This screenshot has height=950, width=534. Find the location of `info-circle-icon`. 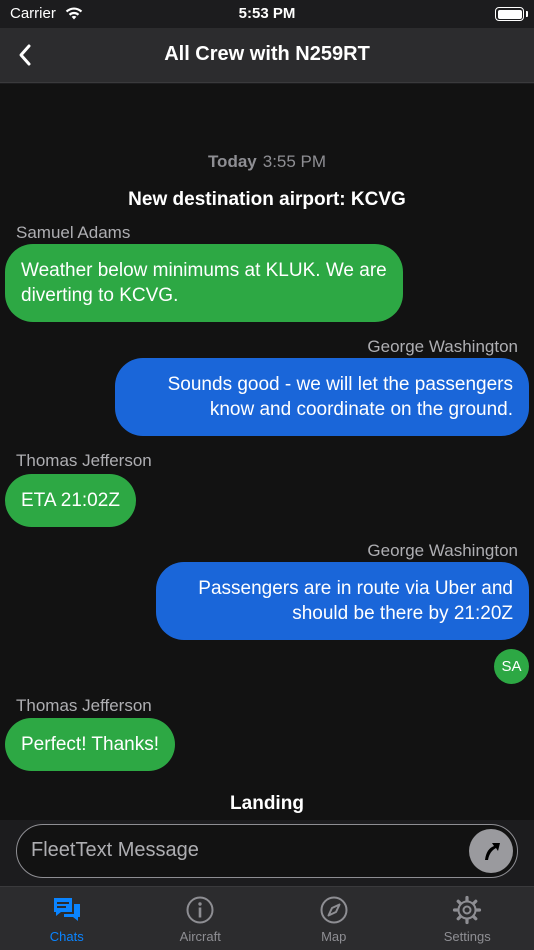

info-circle-icon is located at coordinates (200, 910).